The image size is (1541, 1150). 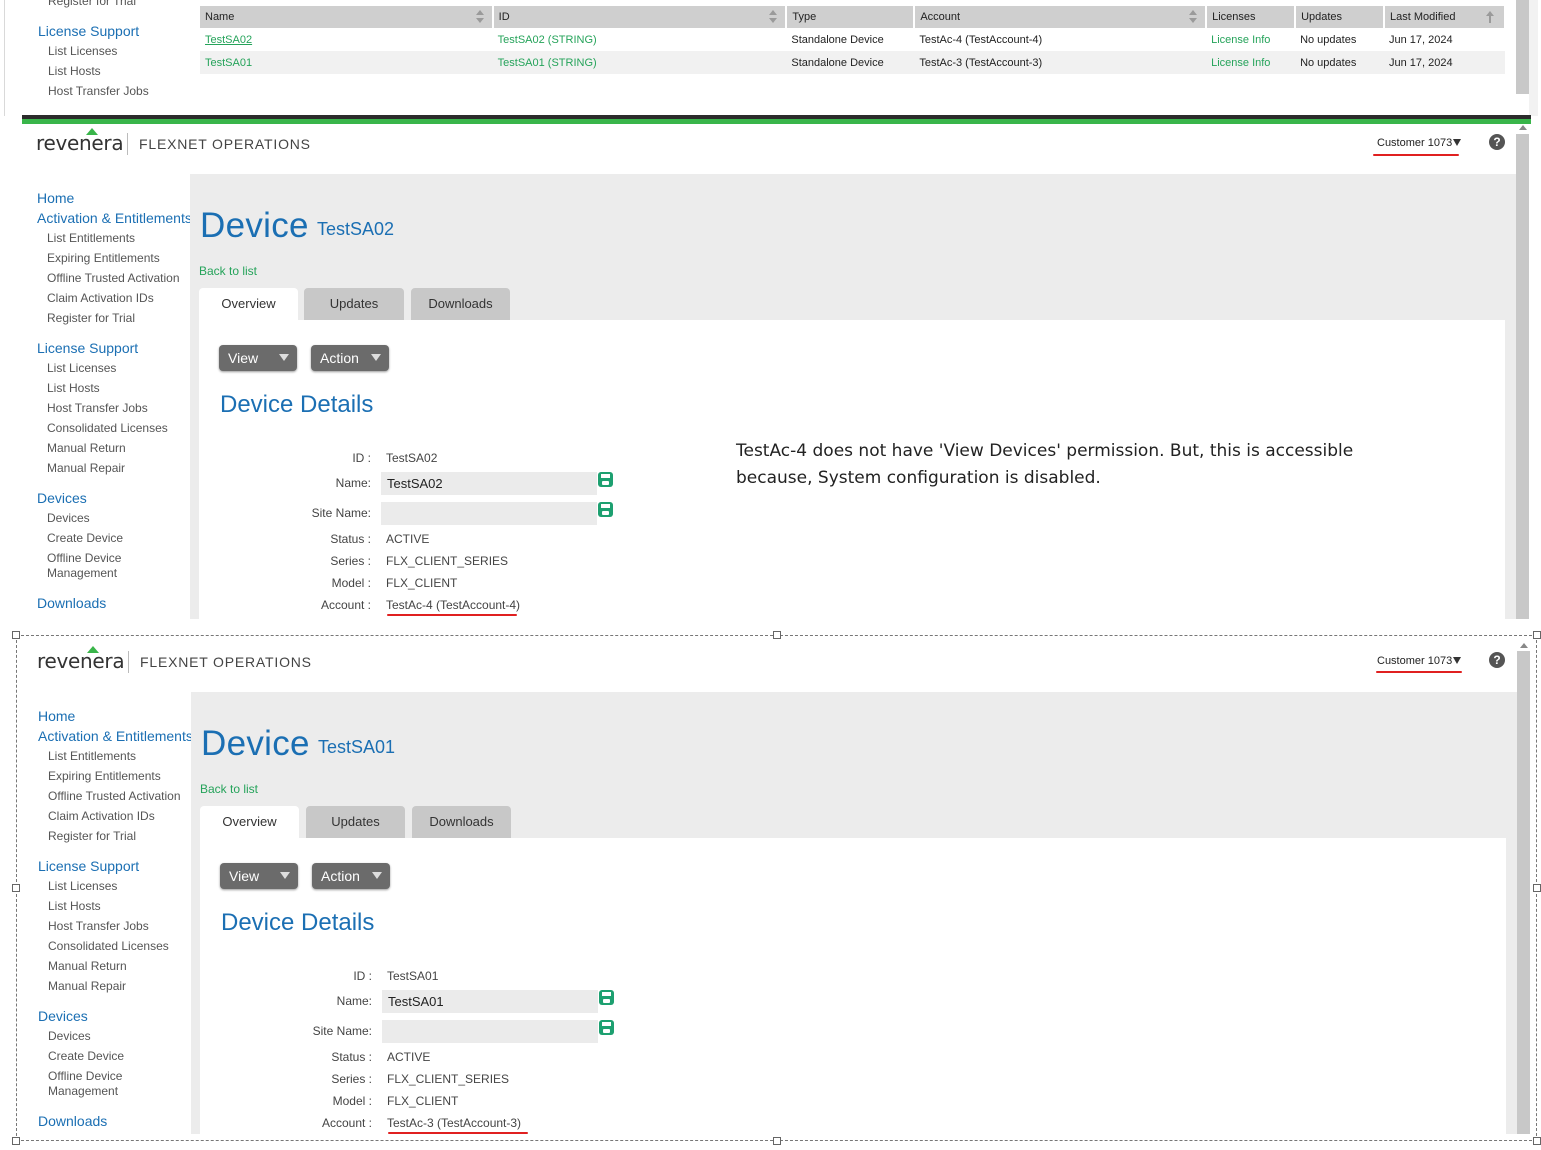 What do you see at coordinates (639, 62) in the screenshot?
I see `cell-id: TestSA01 (STRING)` at bounding box center [639, 62].